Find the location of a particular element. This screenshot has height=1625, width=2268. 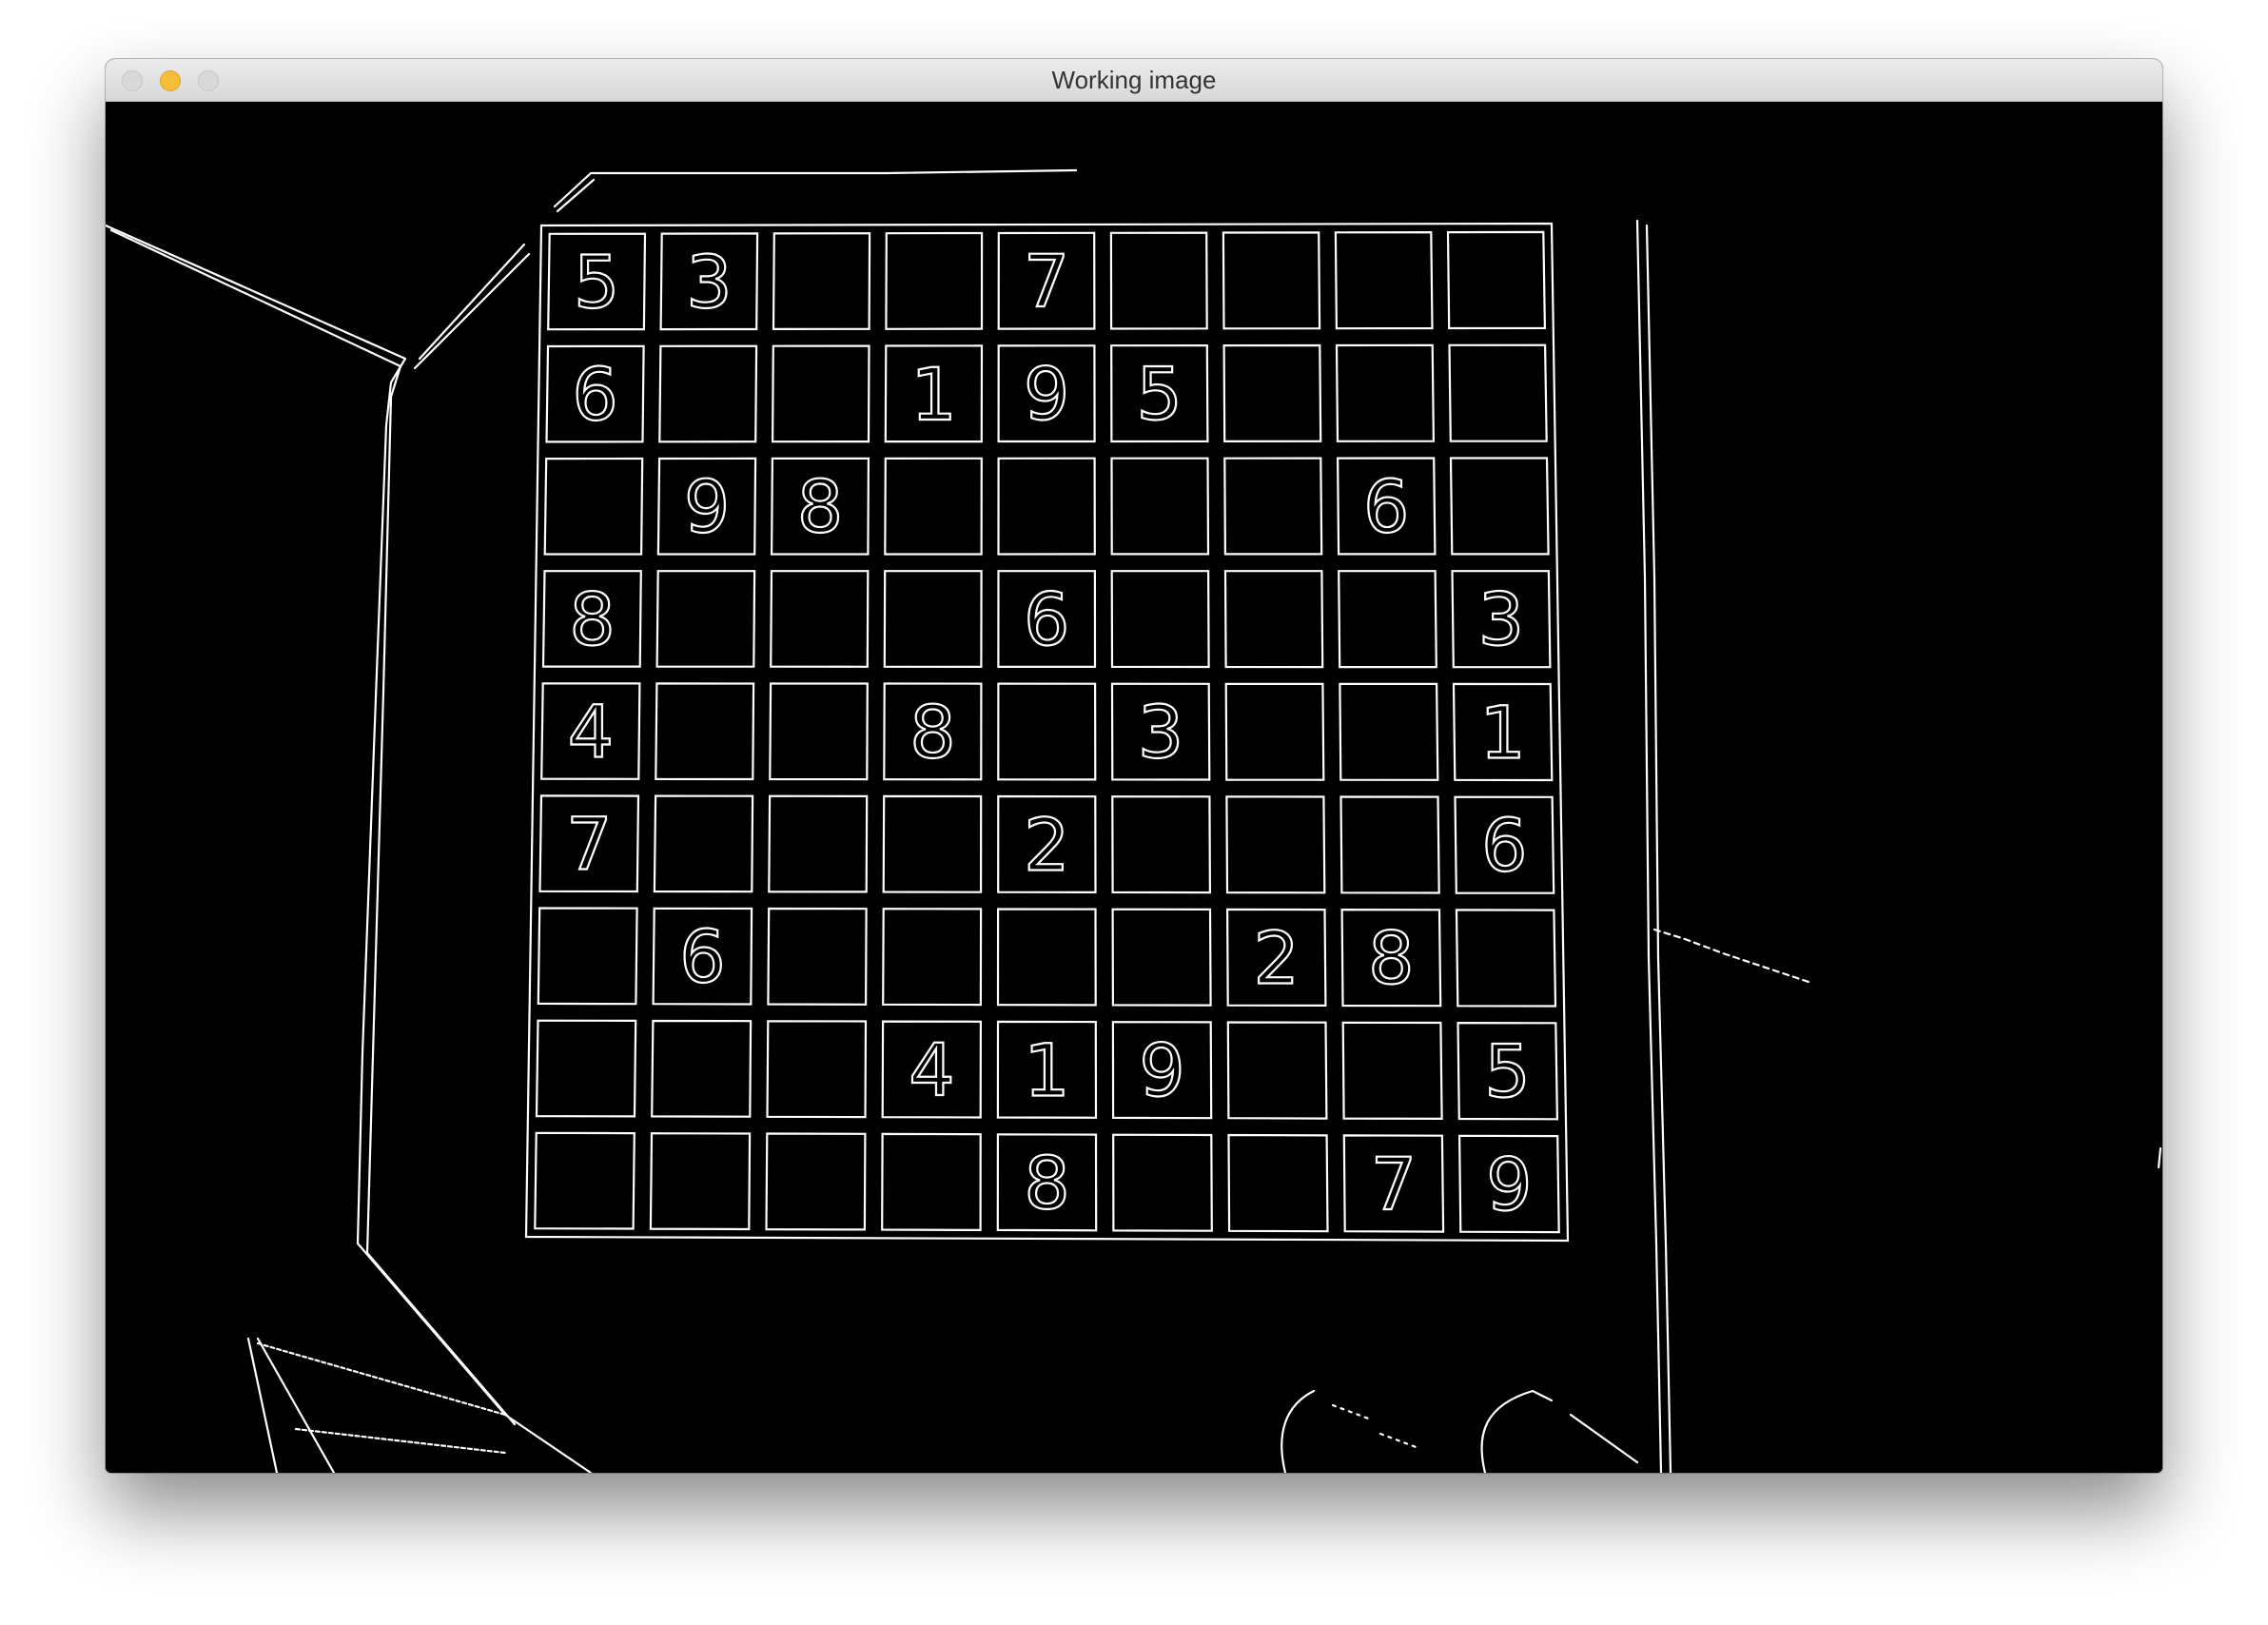

window-title: Working image is located at coordinates (1134, 80).